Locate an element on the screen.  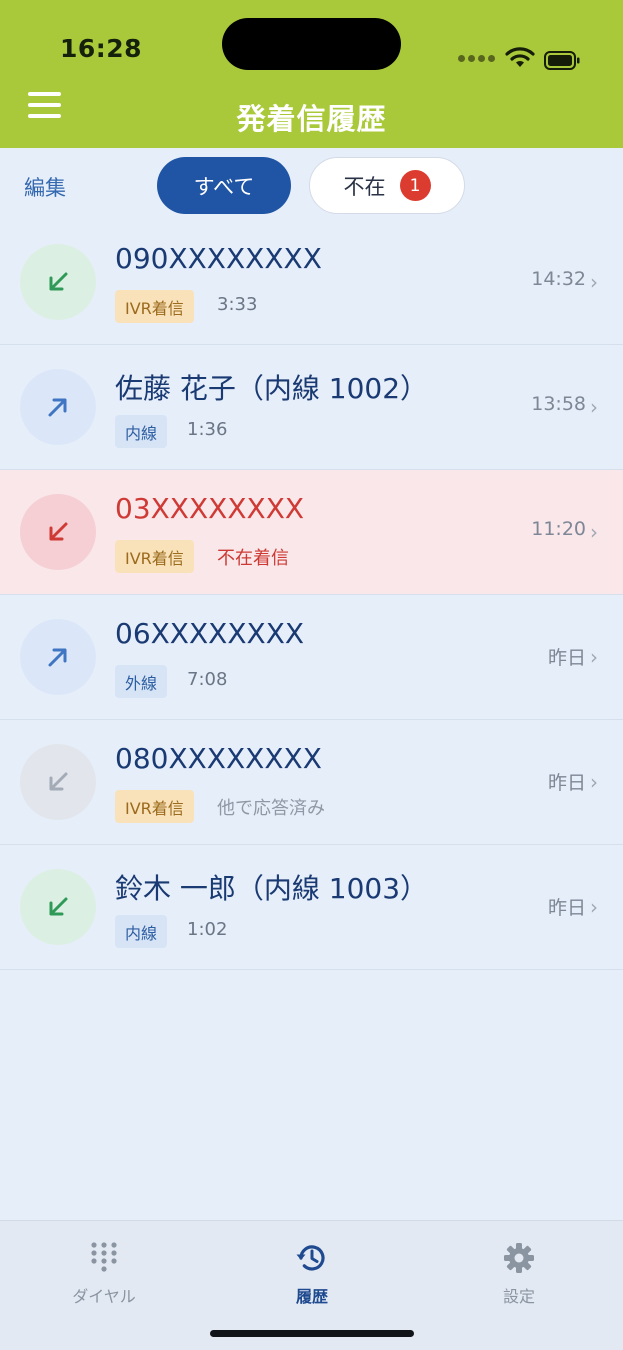
call-time: 14:32 is located at coordinates (558, 279).